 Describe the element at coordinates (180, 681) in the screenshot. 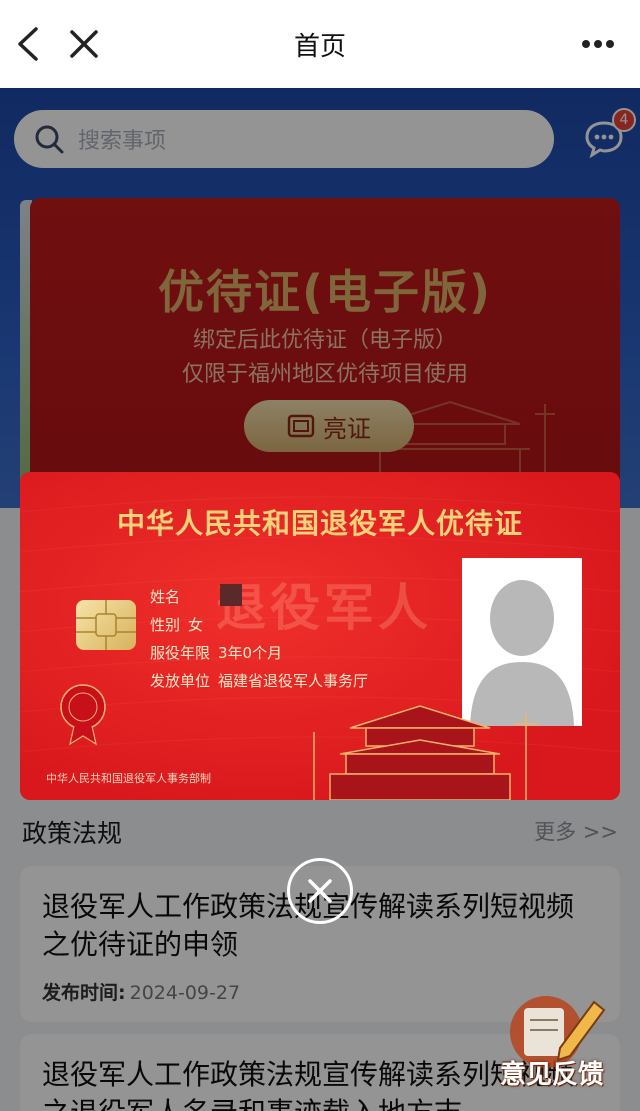

I see `issuer-label: 发放单位` at that location.